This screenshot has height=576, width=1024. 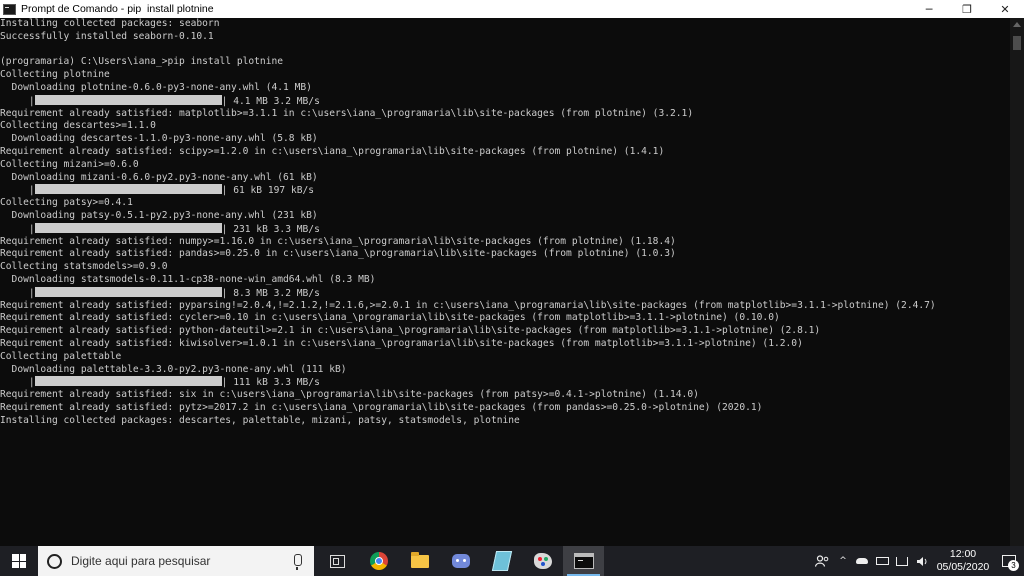 What do you see at coordinates (1013, 565) in the screenshot?
I see `notification-count-badge: 3` at bounding box center [1013, 565].